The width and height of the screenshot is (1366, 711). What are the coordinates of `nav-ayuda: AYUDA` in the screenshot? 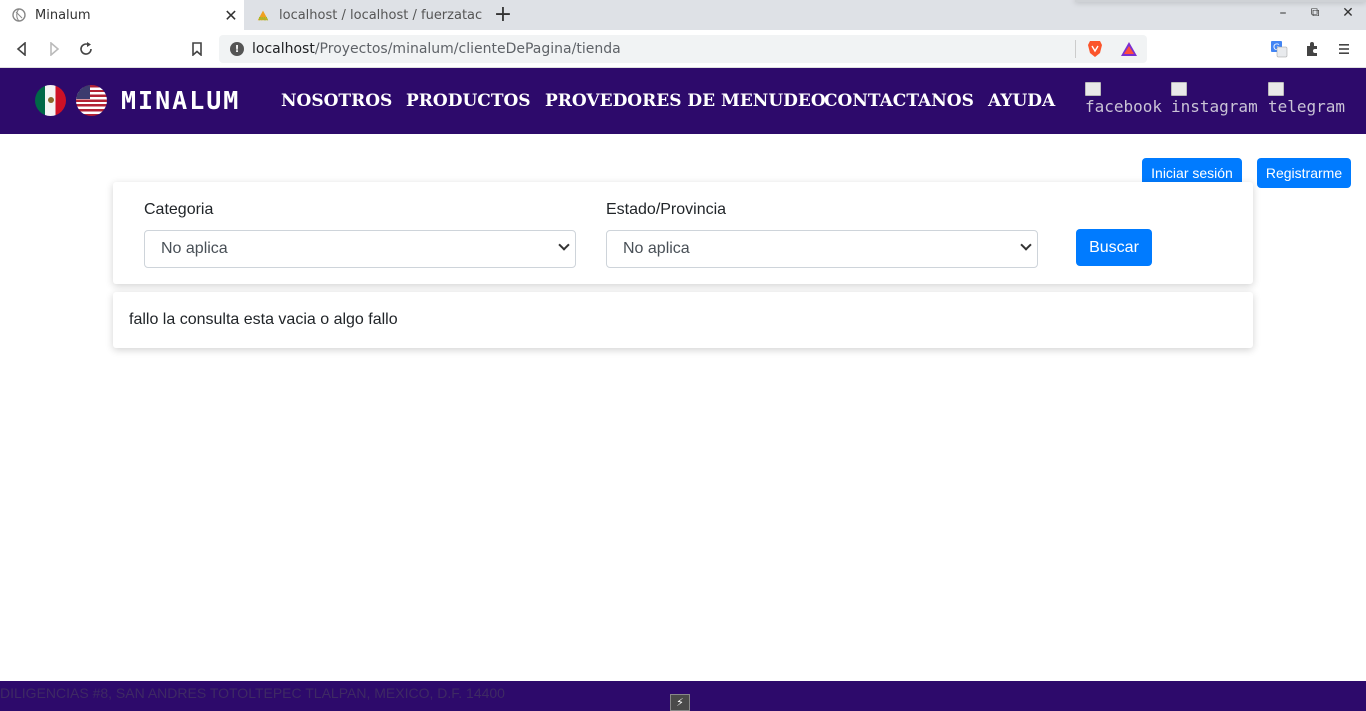 It's located at (1021, 101).